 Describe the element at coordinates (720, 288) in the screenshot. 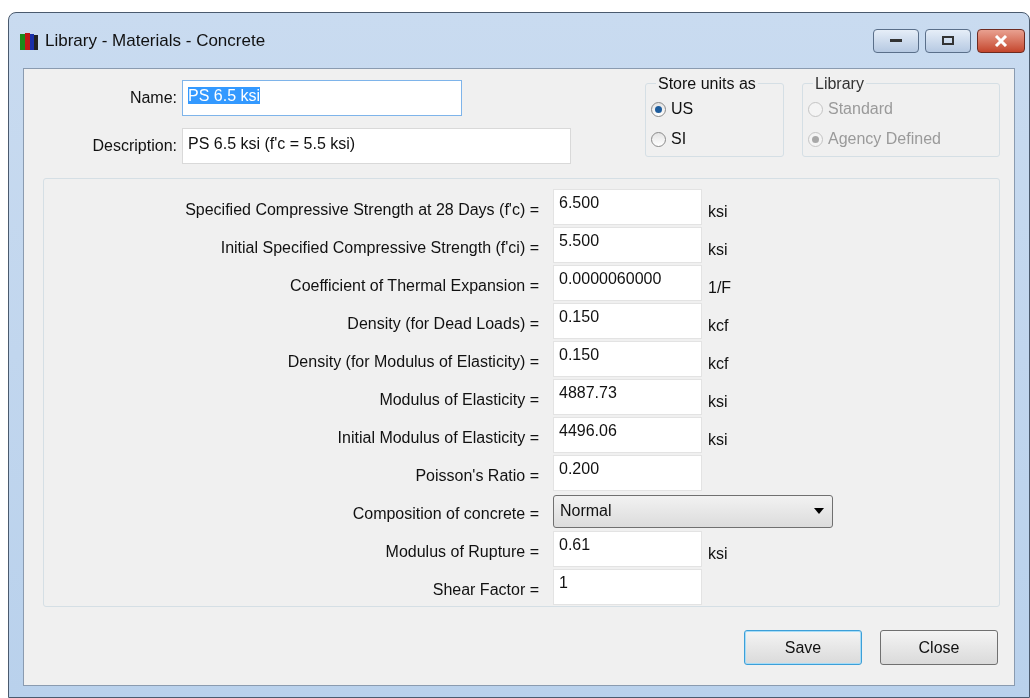

I see `unit-label: 1/F` at that location.